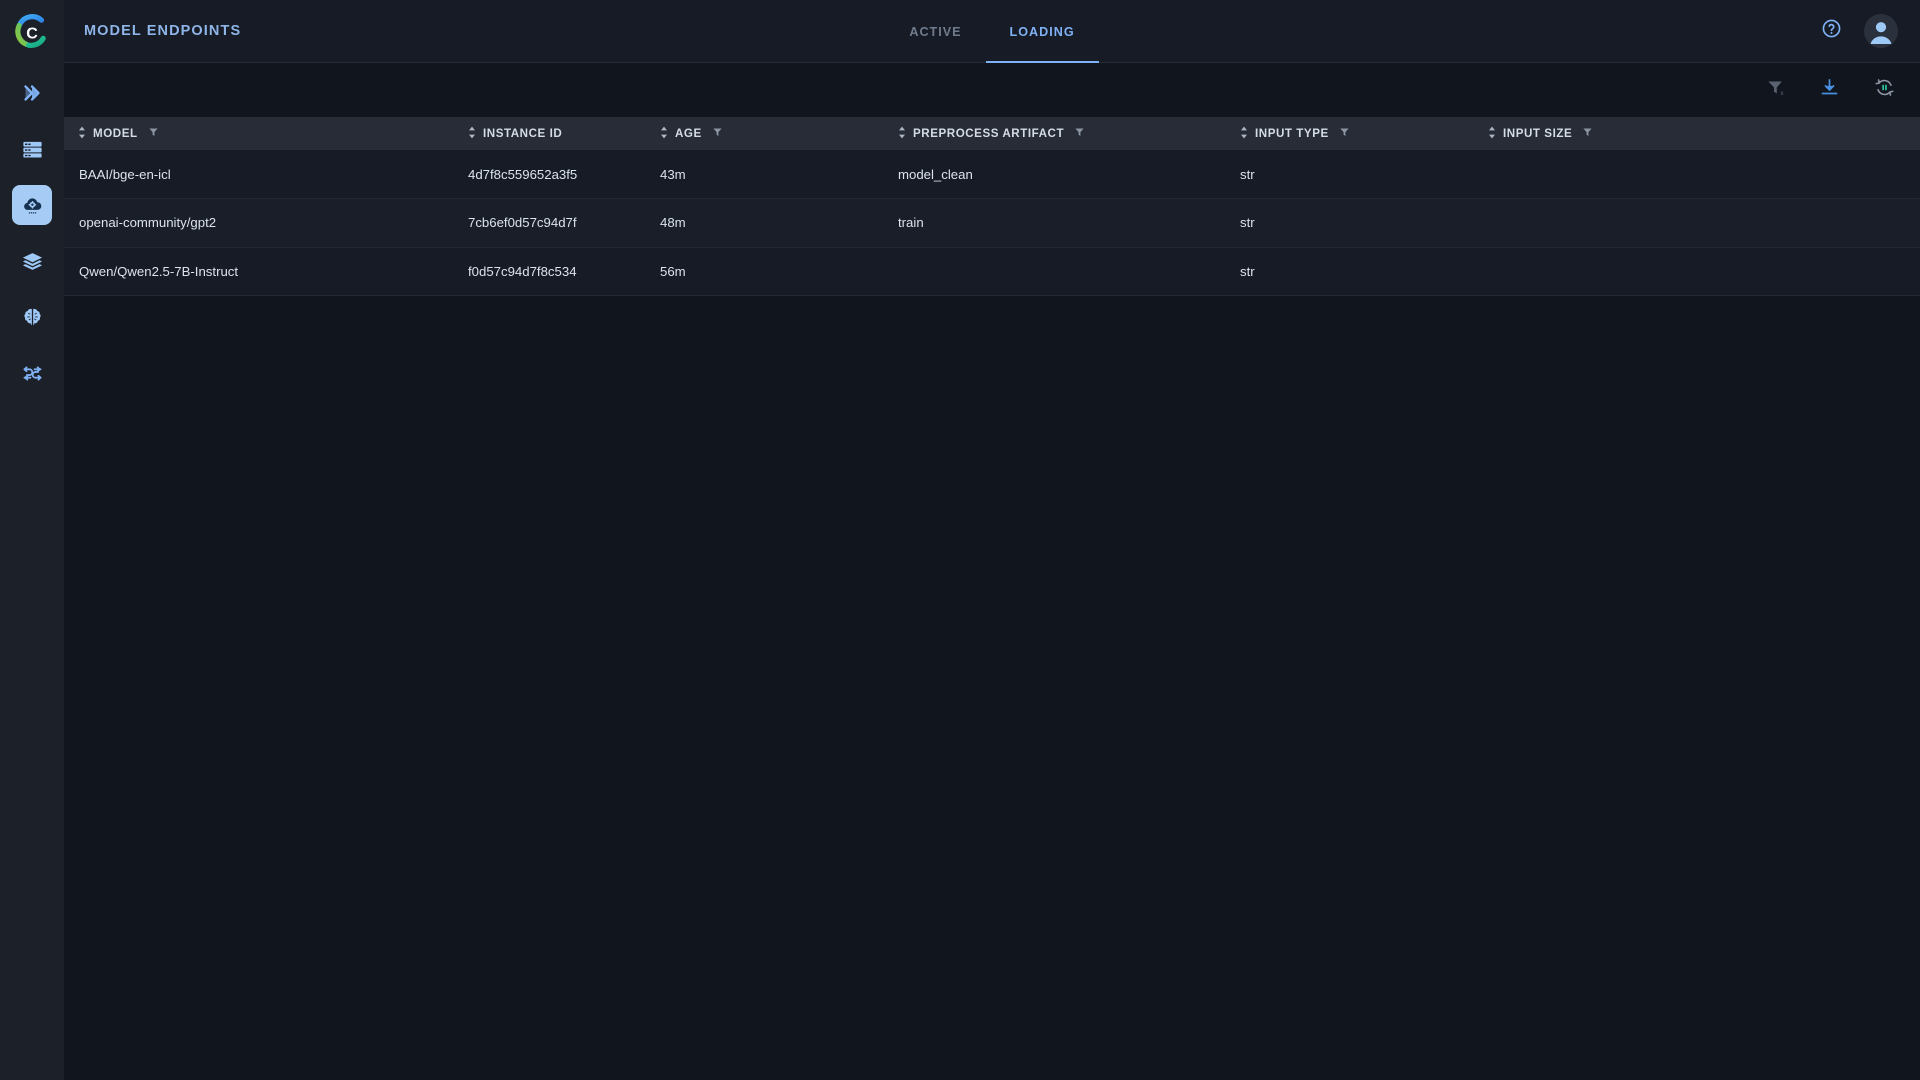 The height and width of the screenshot is (1080, 1920). I want to click on auto-refresh-pause-button, so click(1884, 90).